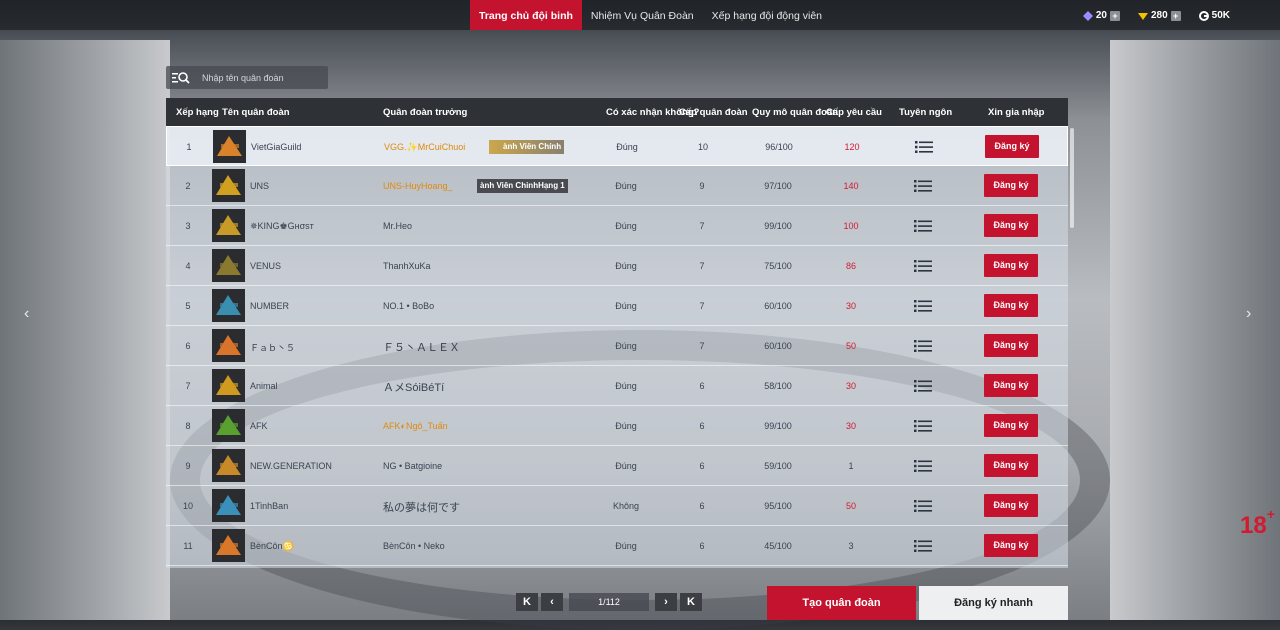  What do you see at coordinates (1248, 314) in the screenshot?
I see `right-arrow-icon: ›` at bounding box center [1248, 314].